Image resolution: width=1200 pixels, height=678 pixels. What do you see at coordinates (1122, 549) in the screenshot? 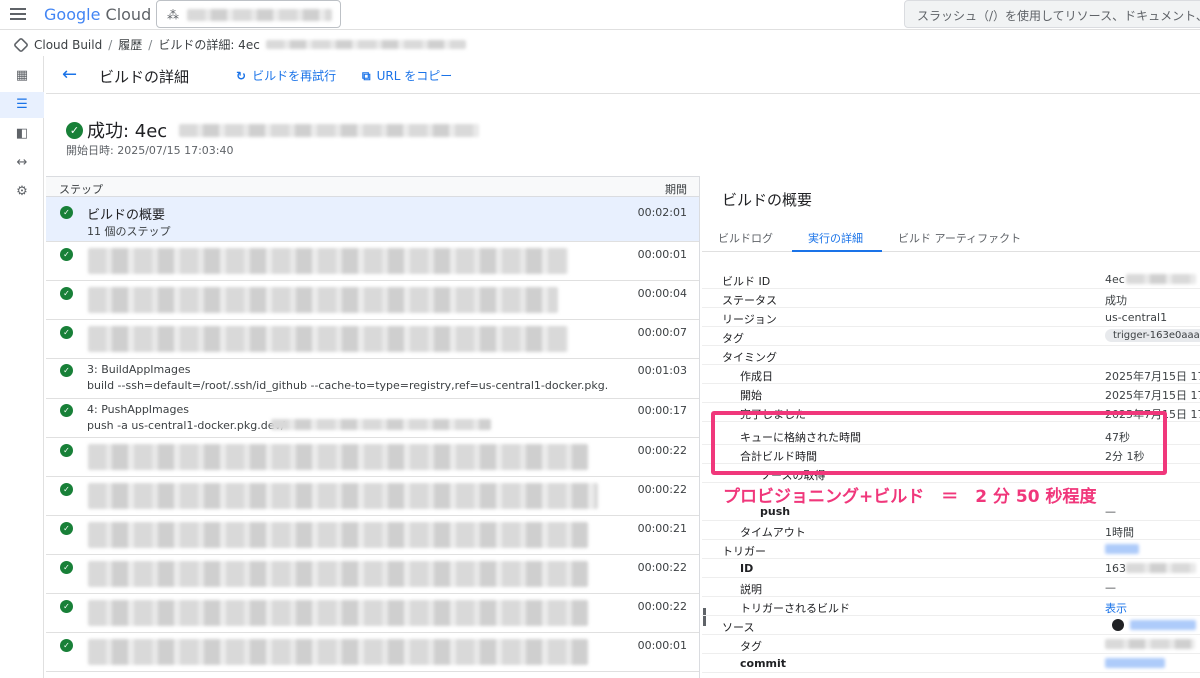
I see `trigger-link-redacted` at bounding box center [1122, 549].